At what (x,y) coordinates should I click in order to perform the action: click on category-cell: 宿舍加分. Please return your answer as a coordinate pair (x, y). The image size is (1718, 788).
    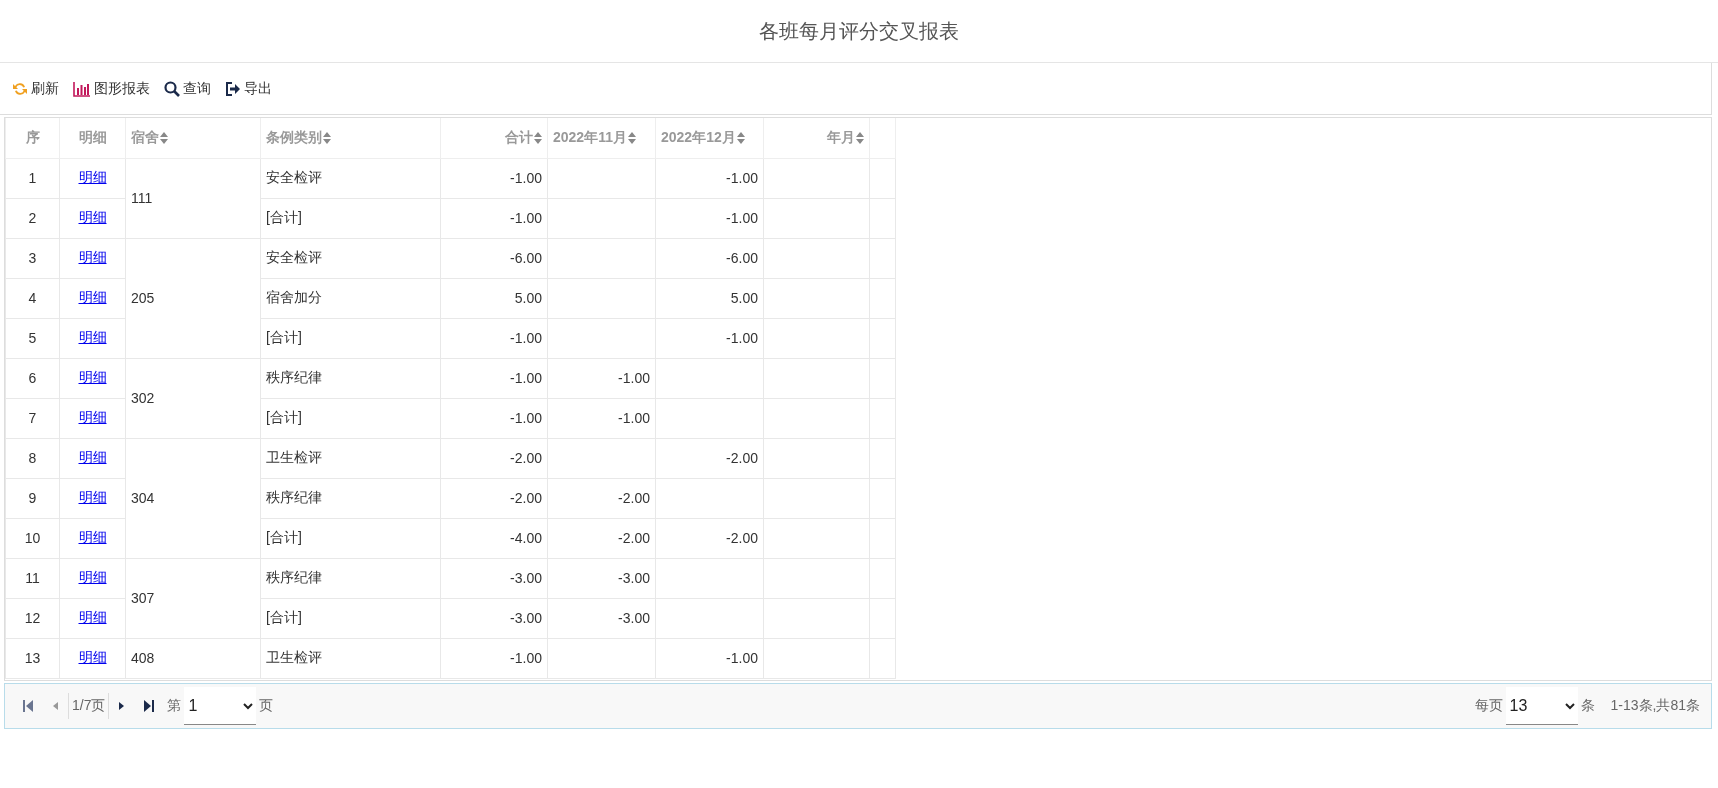
    Looking at the image, I should click on (350, 298).